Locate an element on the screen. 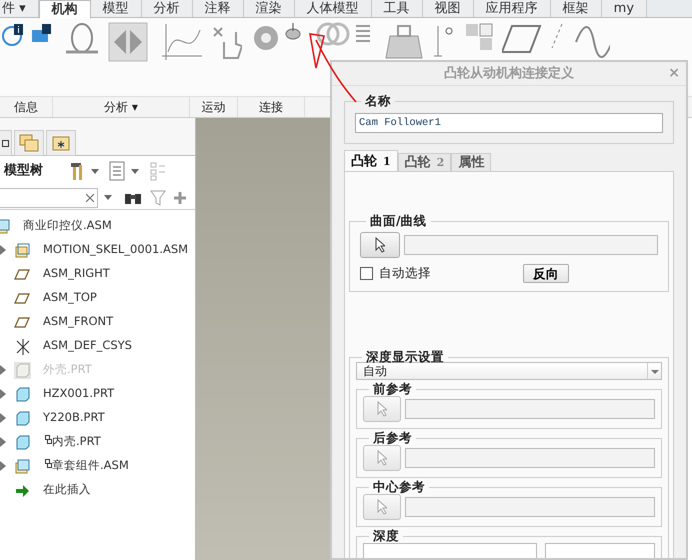 The image size is (692, 560). dropdown-value: 自动 is located at coordinates (375, 371).